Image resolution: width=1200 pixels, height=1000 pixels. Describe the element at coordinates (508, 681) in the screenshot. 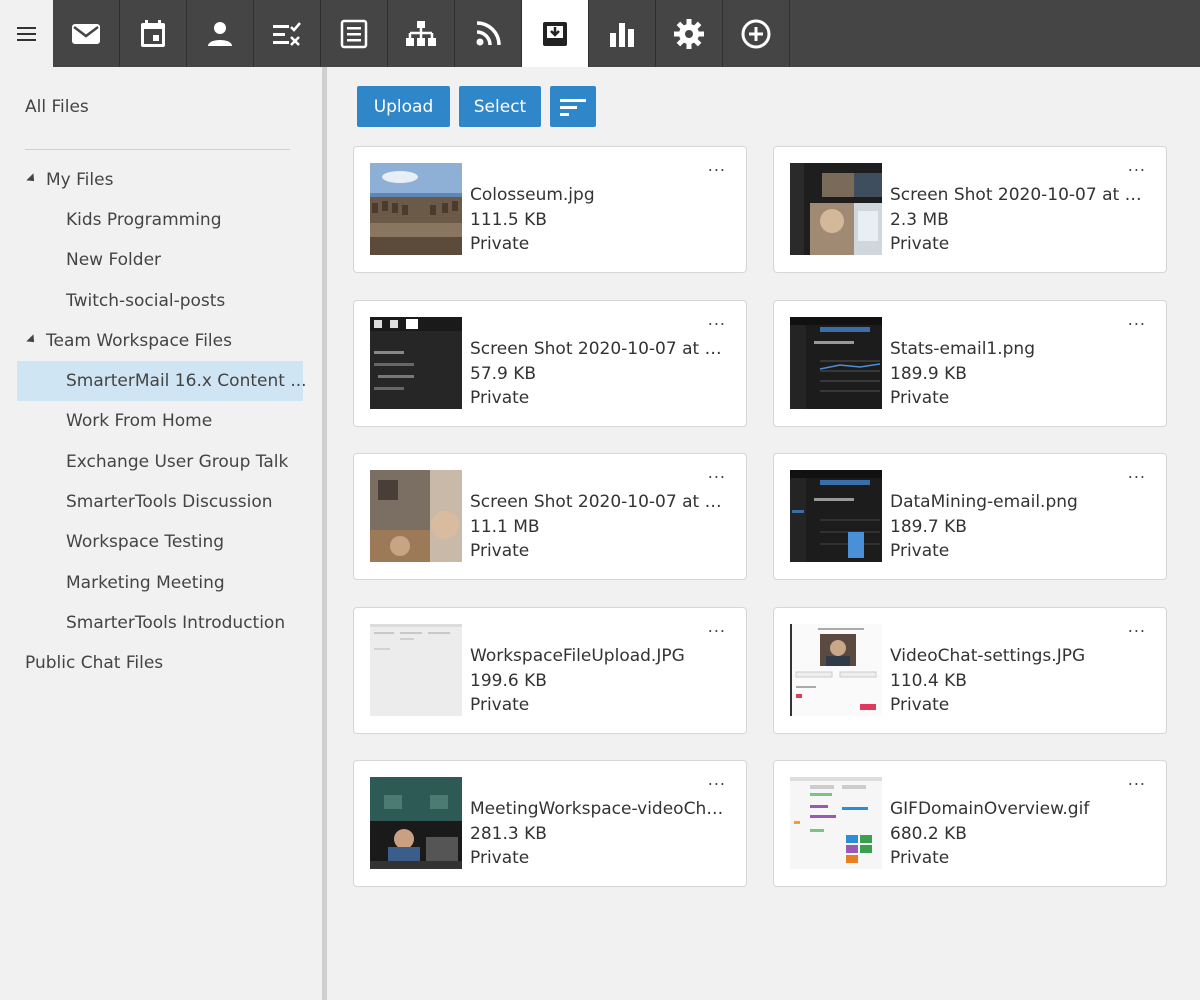

I see `file-size: 199.6 KB` at that location.